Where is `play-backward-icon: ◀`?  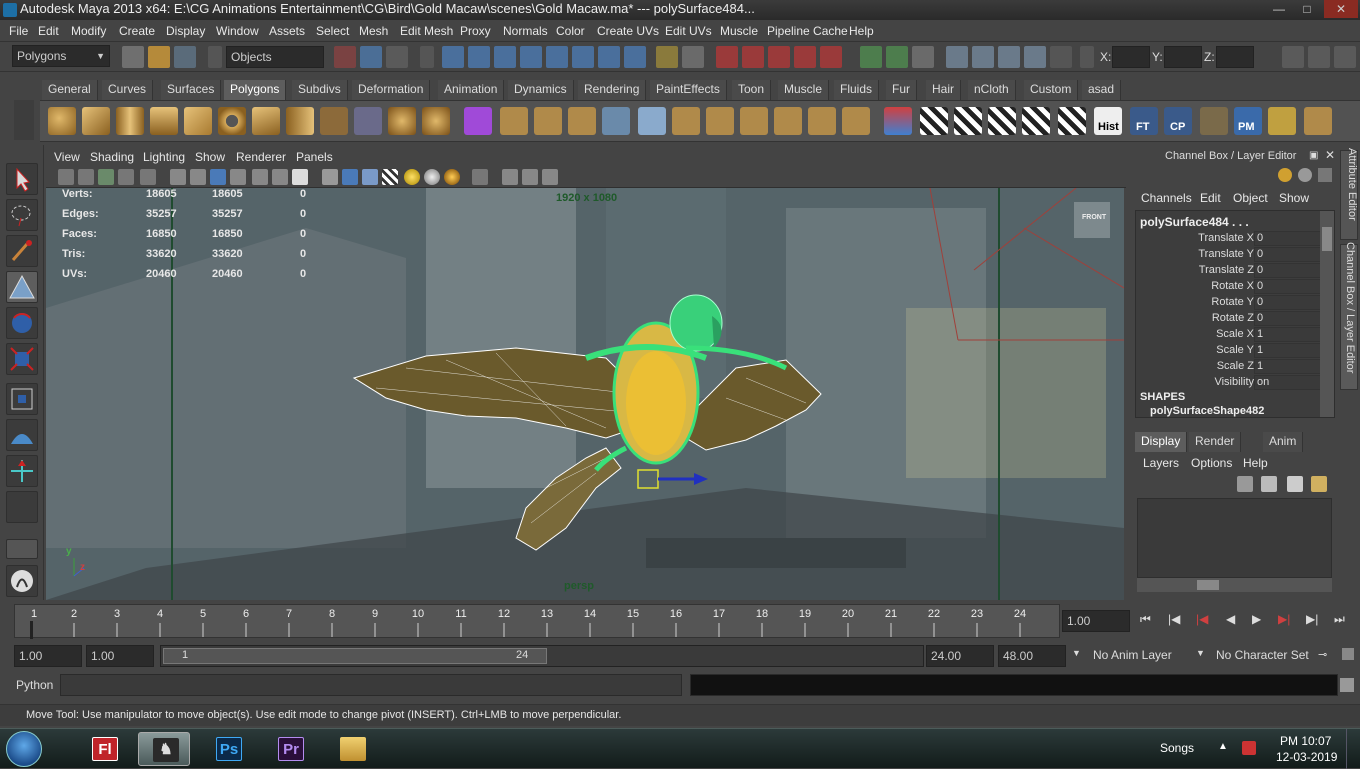
play-backward-icon: ◀ is located at coordinates (1230, 619).